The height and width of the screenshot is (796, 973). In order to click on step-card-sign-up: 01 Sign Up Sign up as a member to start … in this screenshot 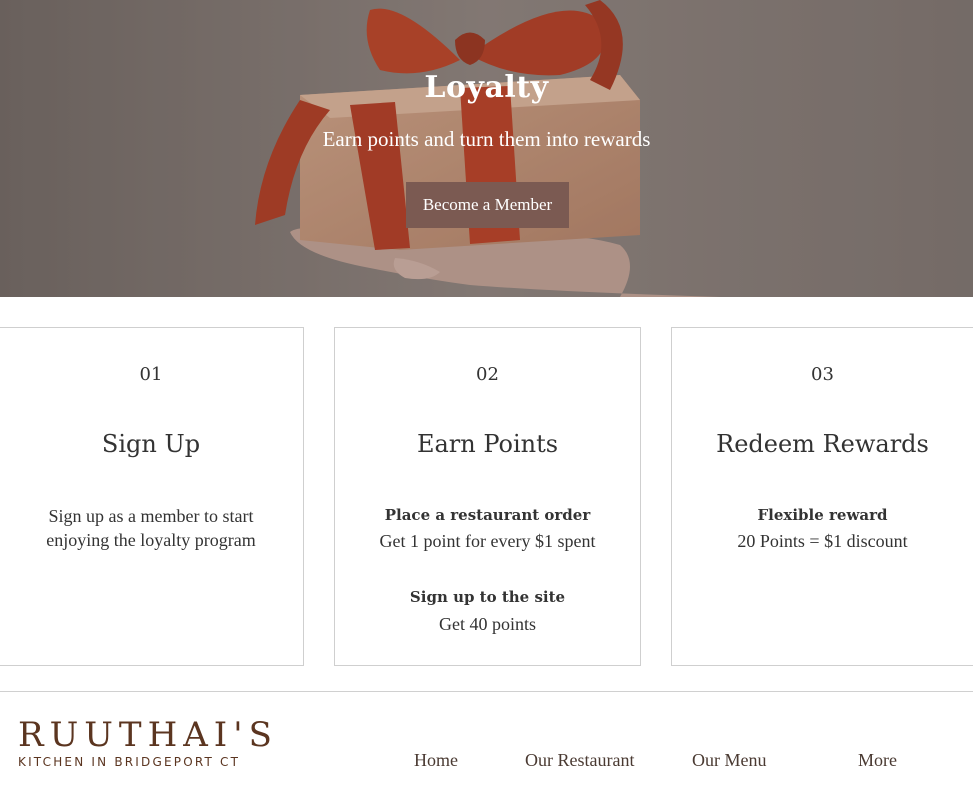, I will do `click(152, 496)`.